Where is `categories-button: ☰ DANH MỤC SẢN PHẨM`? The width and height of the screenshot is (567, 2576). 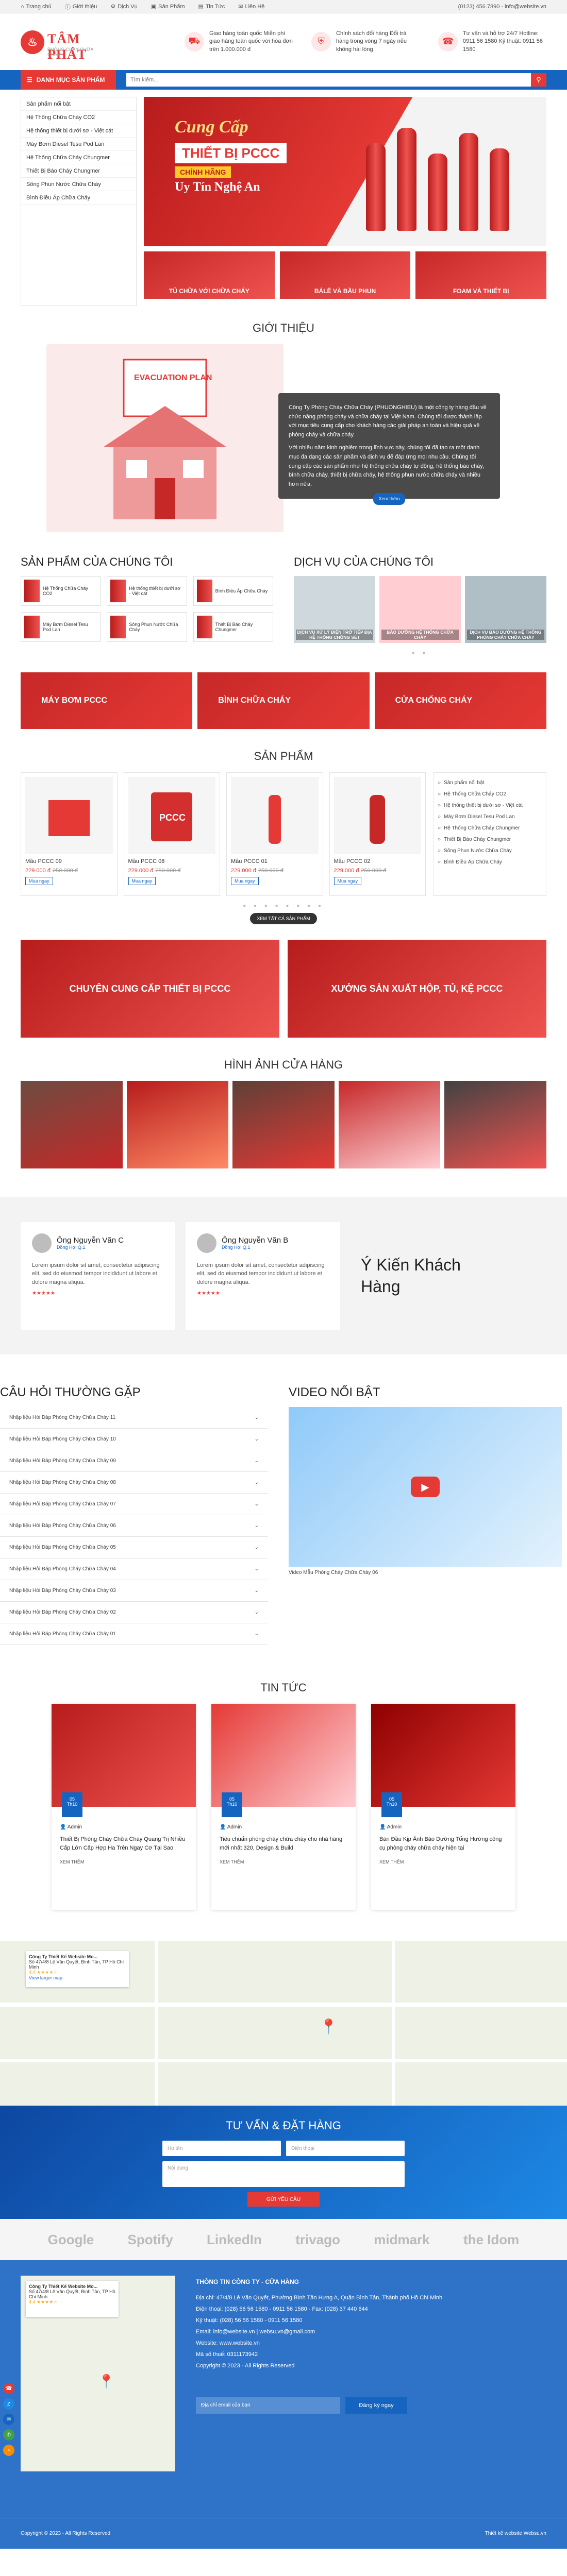 categories-button: ☰ DANH MỤC SẢN PHẨM is located at coordinates (68, 80).